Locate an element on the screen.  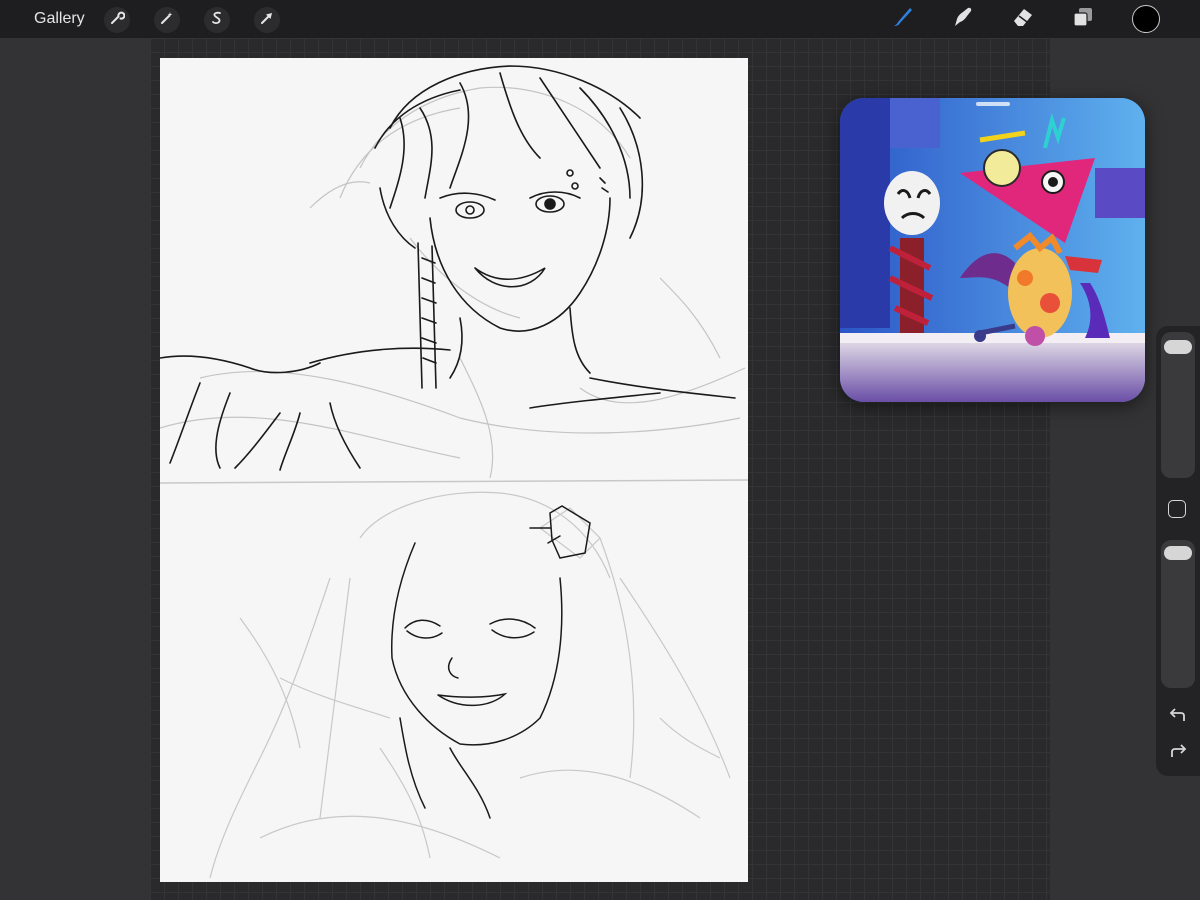
redo-icon is located at coordinates (1178, 753).